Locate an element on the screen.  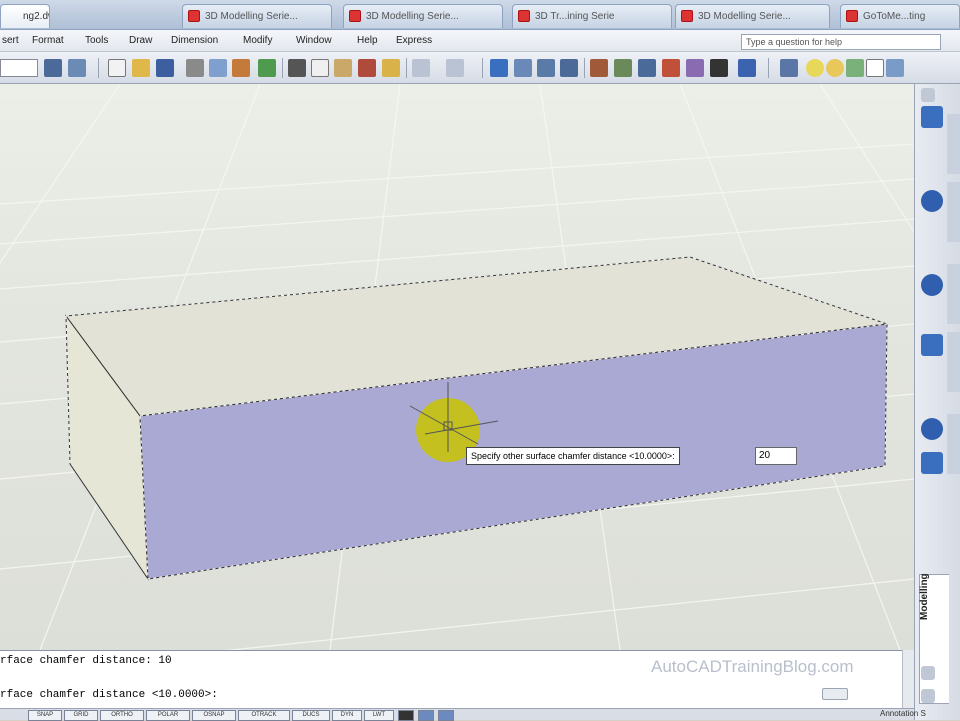
layer-icon is located at coordinates (895, 68).